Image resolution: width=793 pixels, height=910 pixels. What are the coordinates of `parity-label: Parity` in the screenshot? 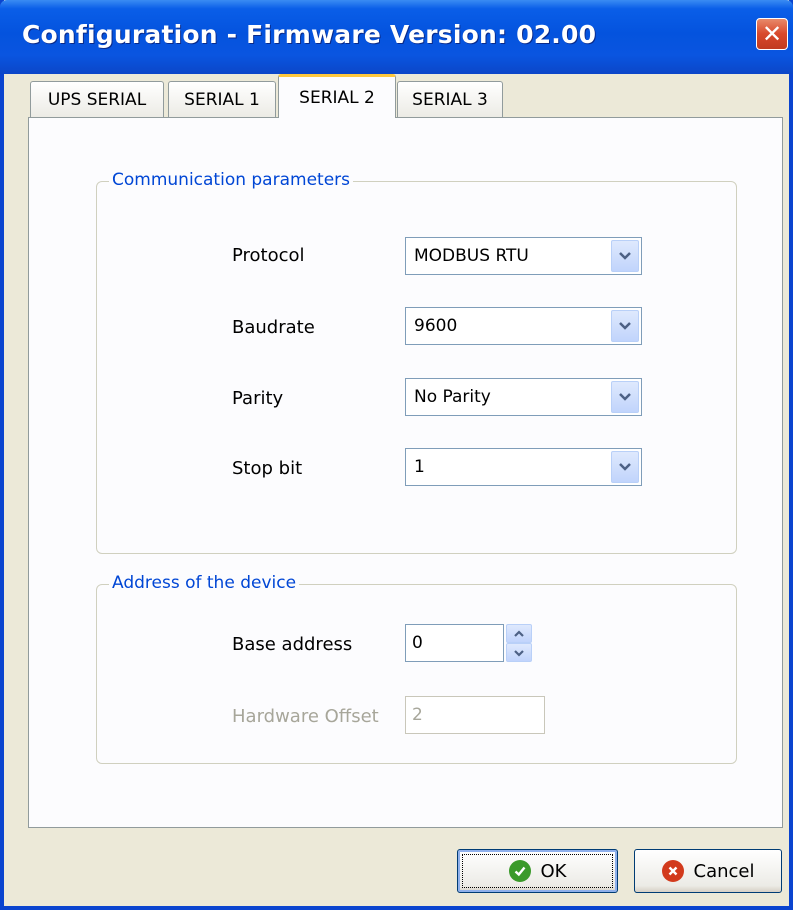 It's located at (258, 398).